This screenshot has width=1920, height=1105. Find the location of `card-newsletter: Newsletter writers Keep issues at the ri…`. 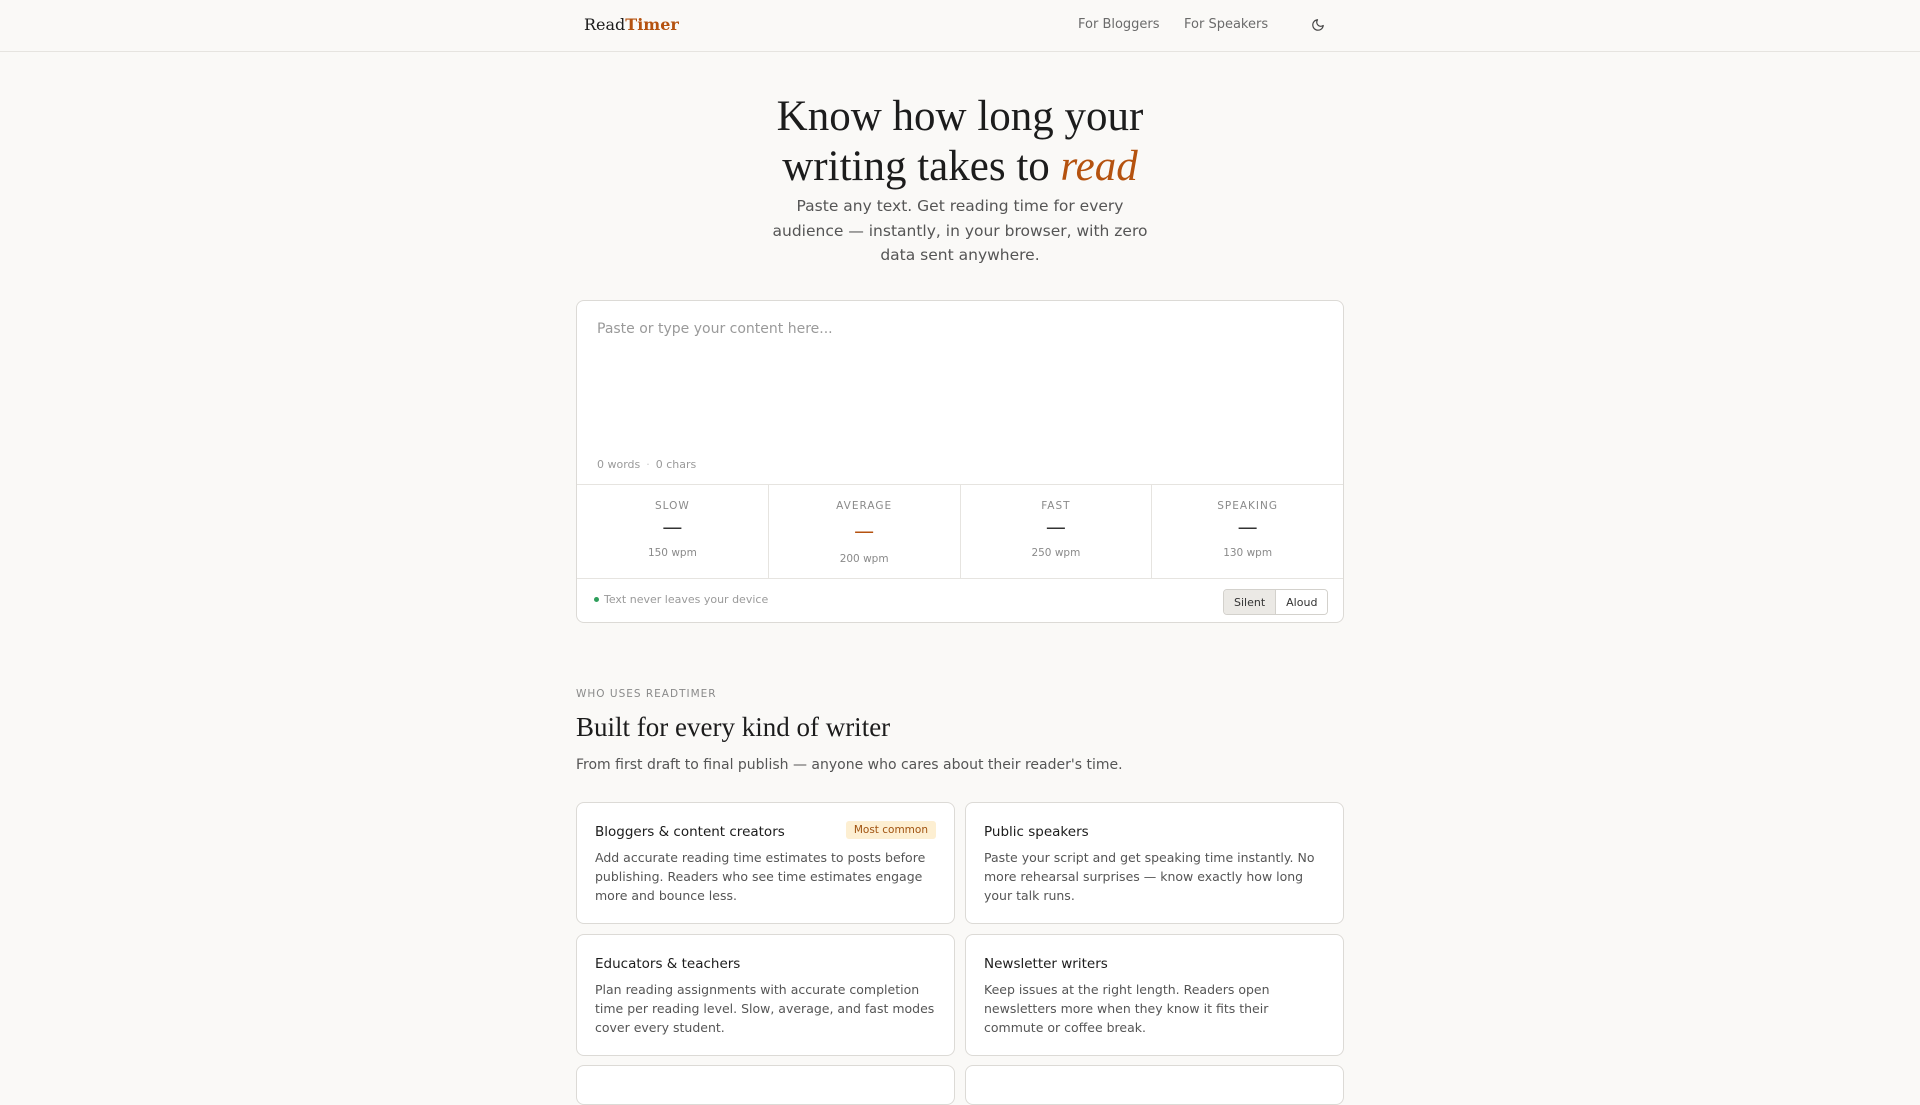

card-newsletter: Newsletter writers Keep issues at the ri… is located at coordinates (1154, 995).